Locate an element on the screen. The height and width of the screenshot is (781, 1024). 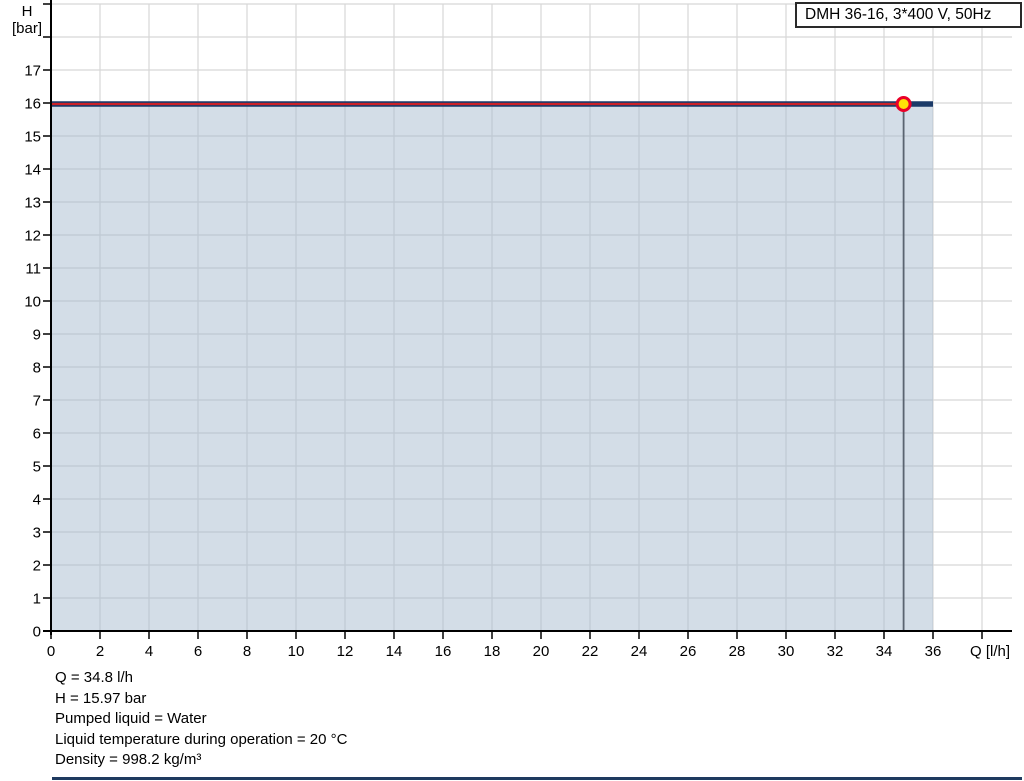
y-axis-tick-label: 17 is located at coordinates (32, 71).